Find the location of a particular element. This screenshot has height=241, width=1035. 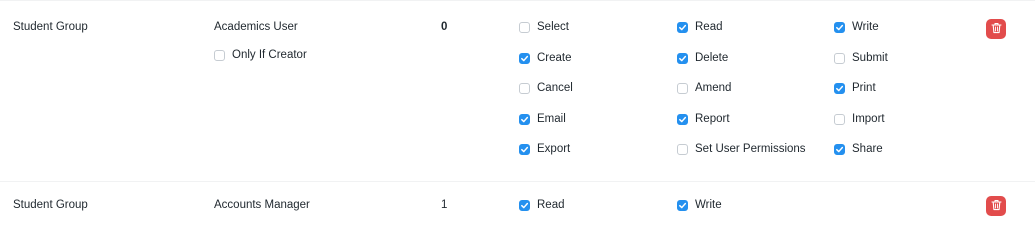

only-if-creator-checkbox: Only If Creator is located at coordinates (260, 55).